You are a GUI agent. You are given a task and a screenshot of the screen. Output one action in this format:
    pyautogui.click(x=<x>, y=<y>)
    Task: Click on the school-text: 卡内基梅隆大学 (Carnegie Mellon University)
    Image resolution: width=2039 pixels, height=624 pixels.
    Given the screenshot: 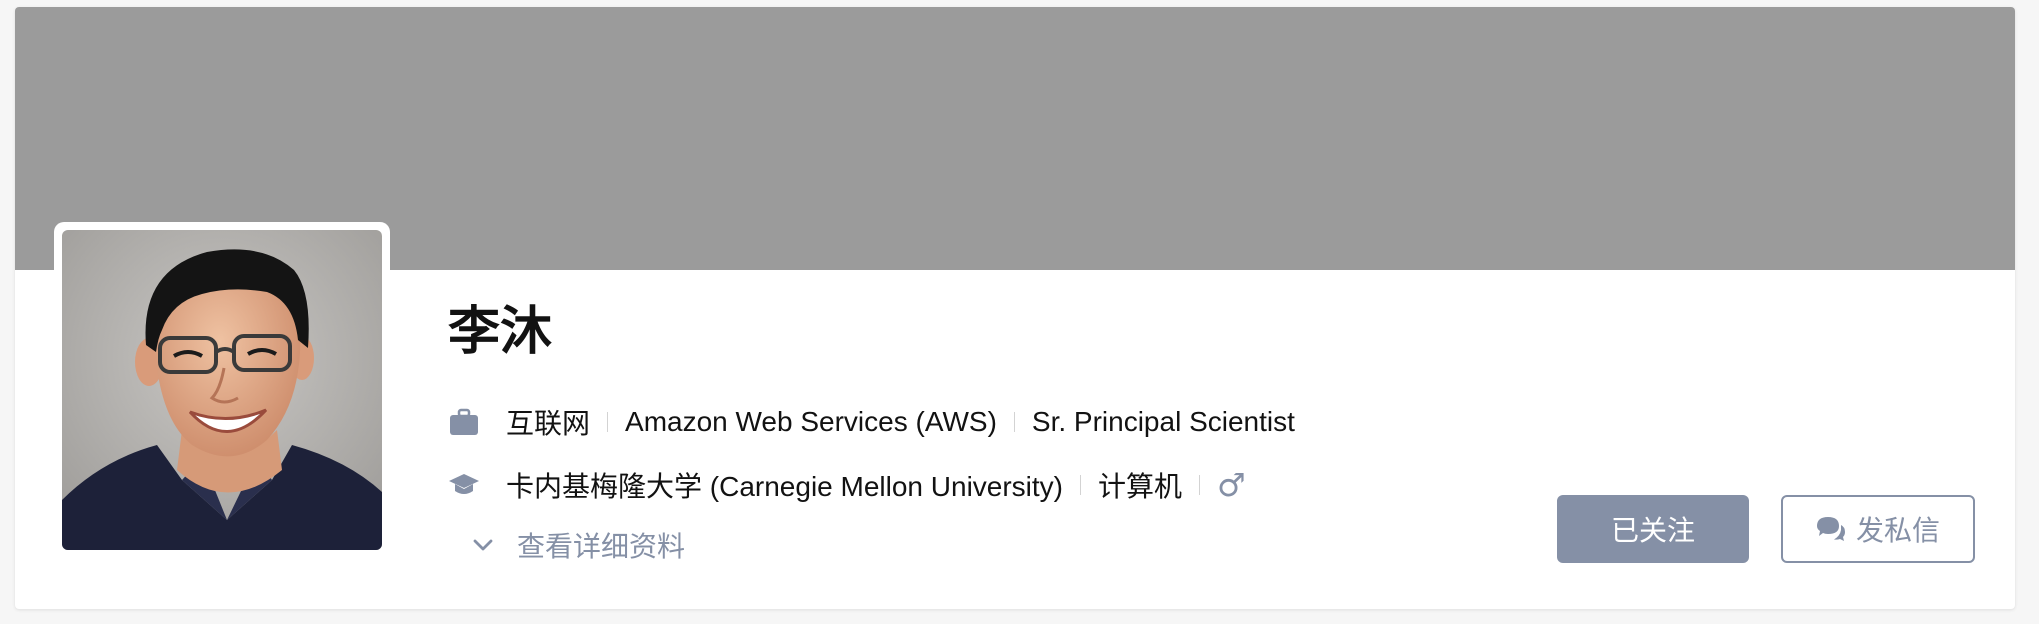 What is the action you would take?
    pyautogui.click(x=785, y=486)
    